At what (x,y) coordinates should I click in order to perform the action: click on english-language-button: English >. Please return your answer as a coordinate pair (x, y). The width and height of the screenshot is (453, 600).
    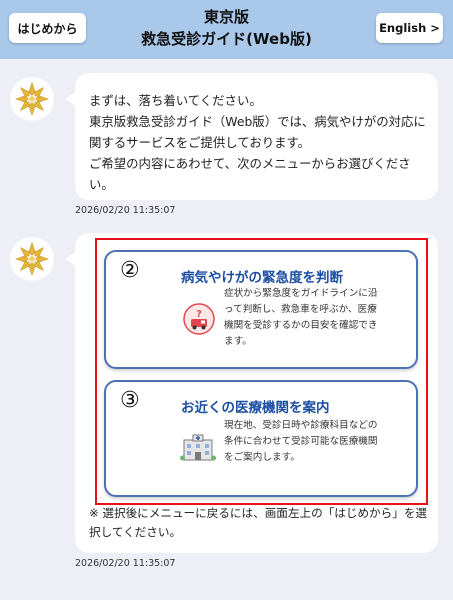
    Looking at the image, I should click on (409, 28).